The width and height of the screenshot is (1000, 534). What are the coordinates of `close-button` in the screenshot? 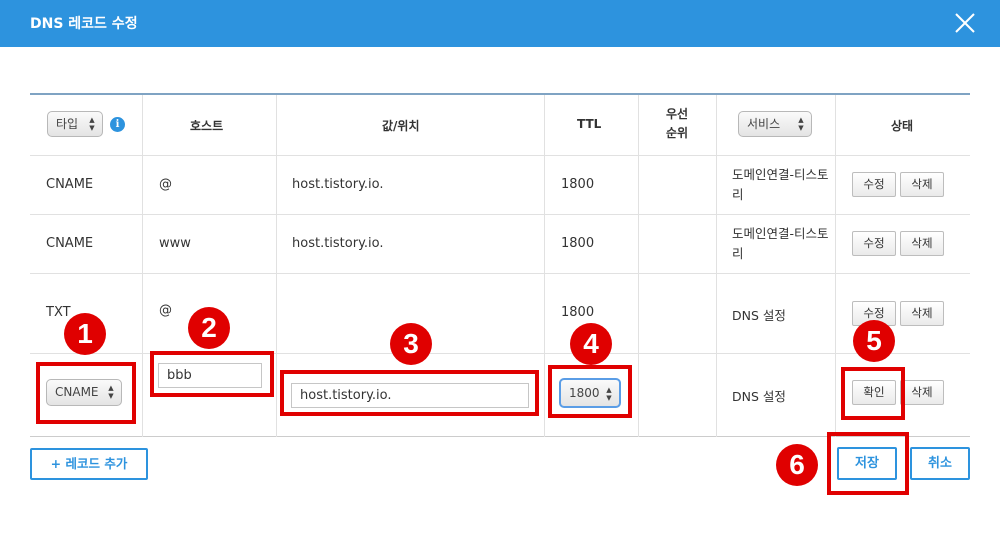 It's located at (965, 23).